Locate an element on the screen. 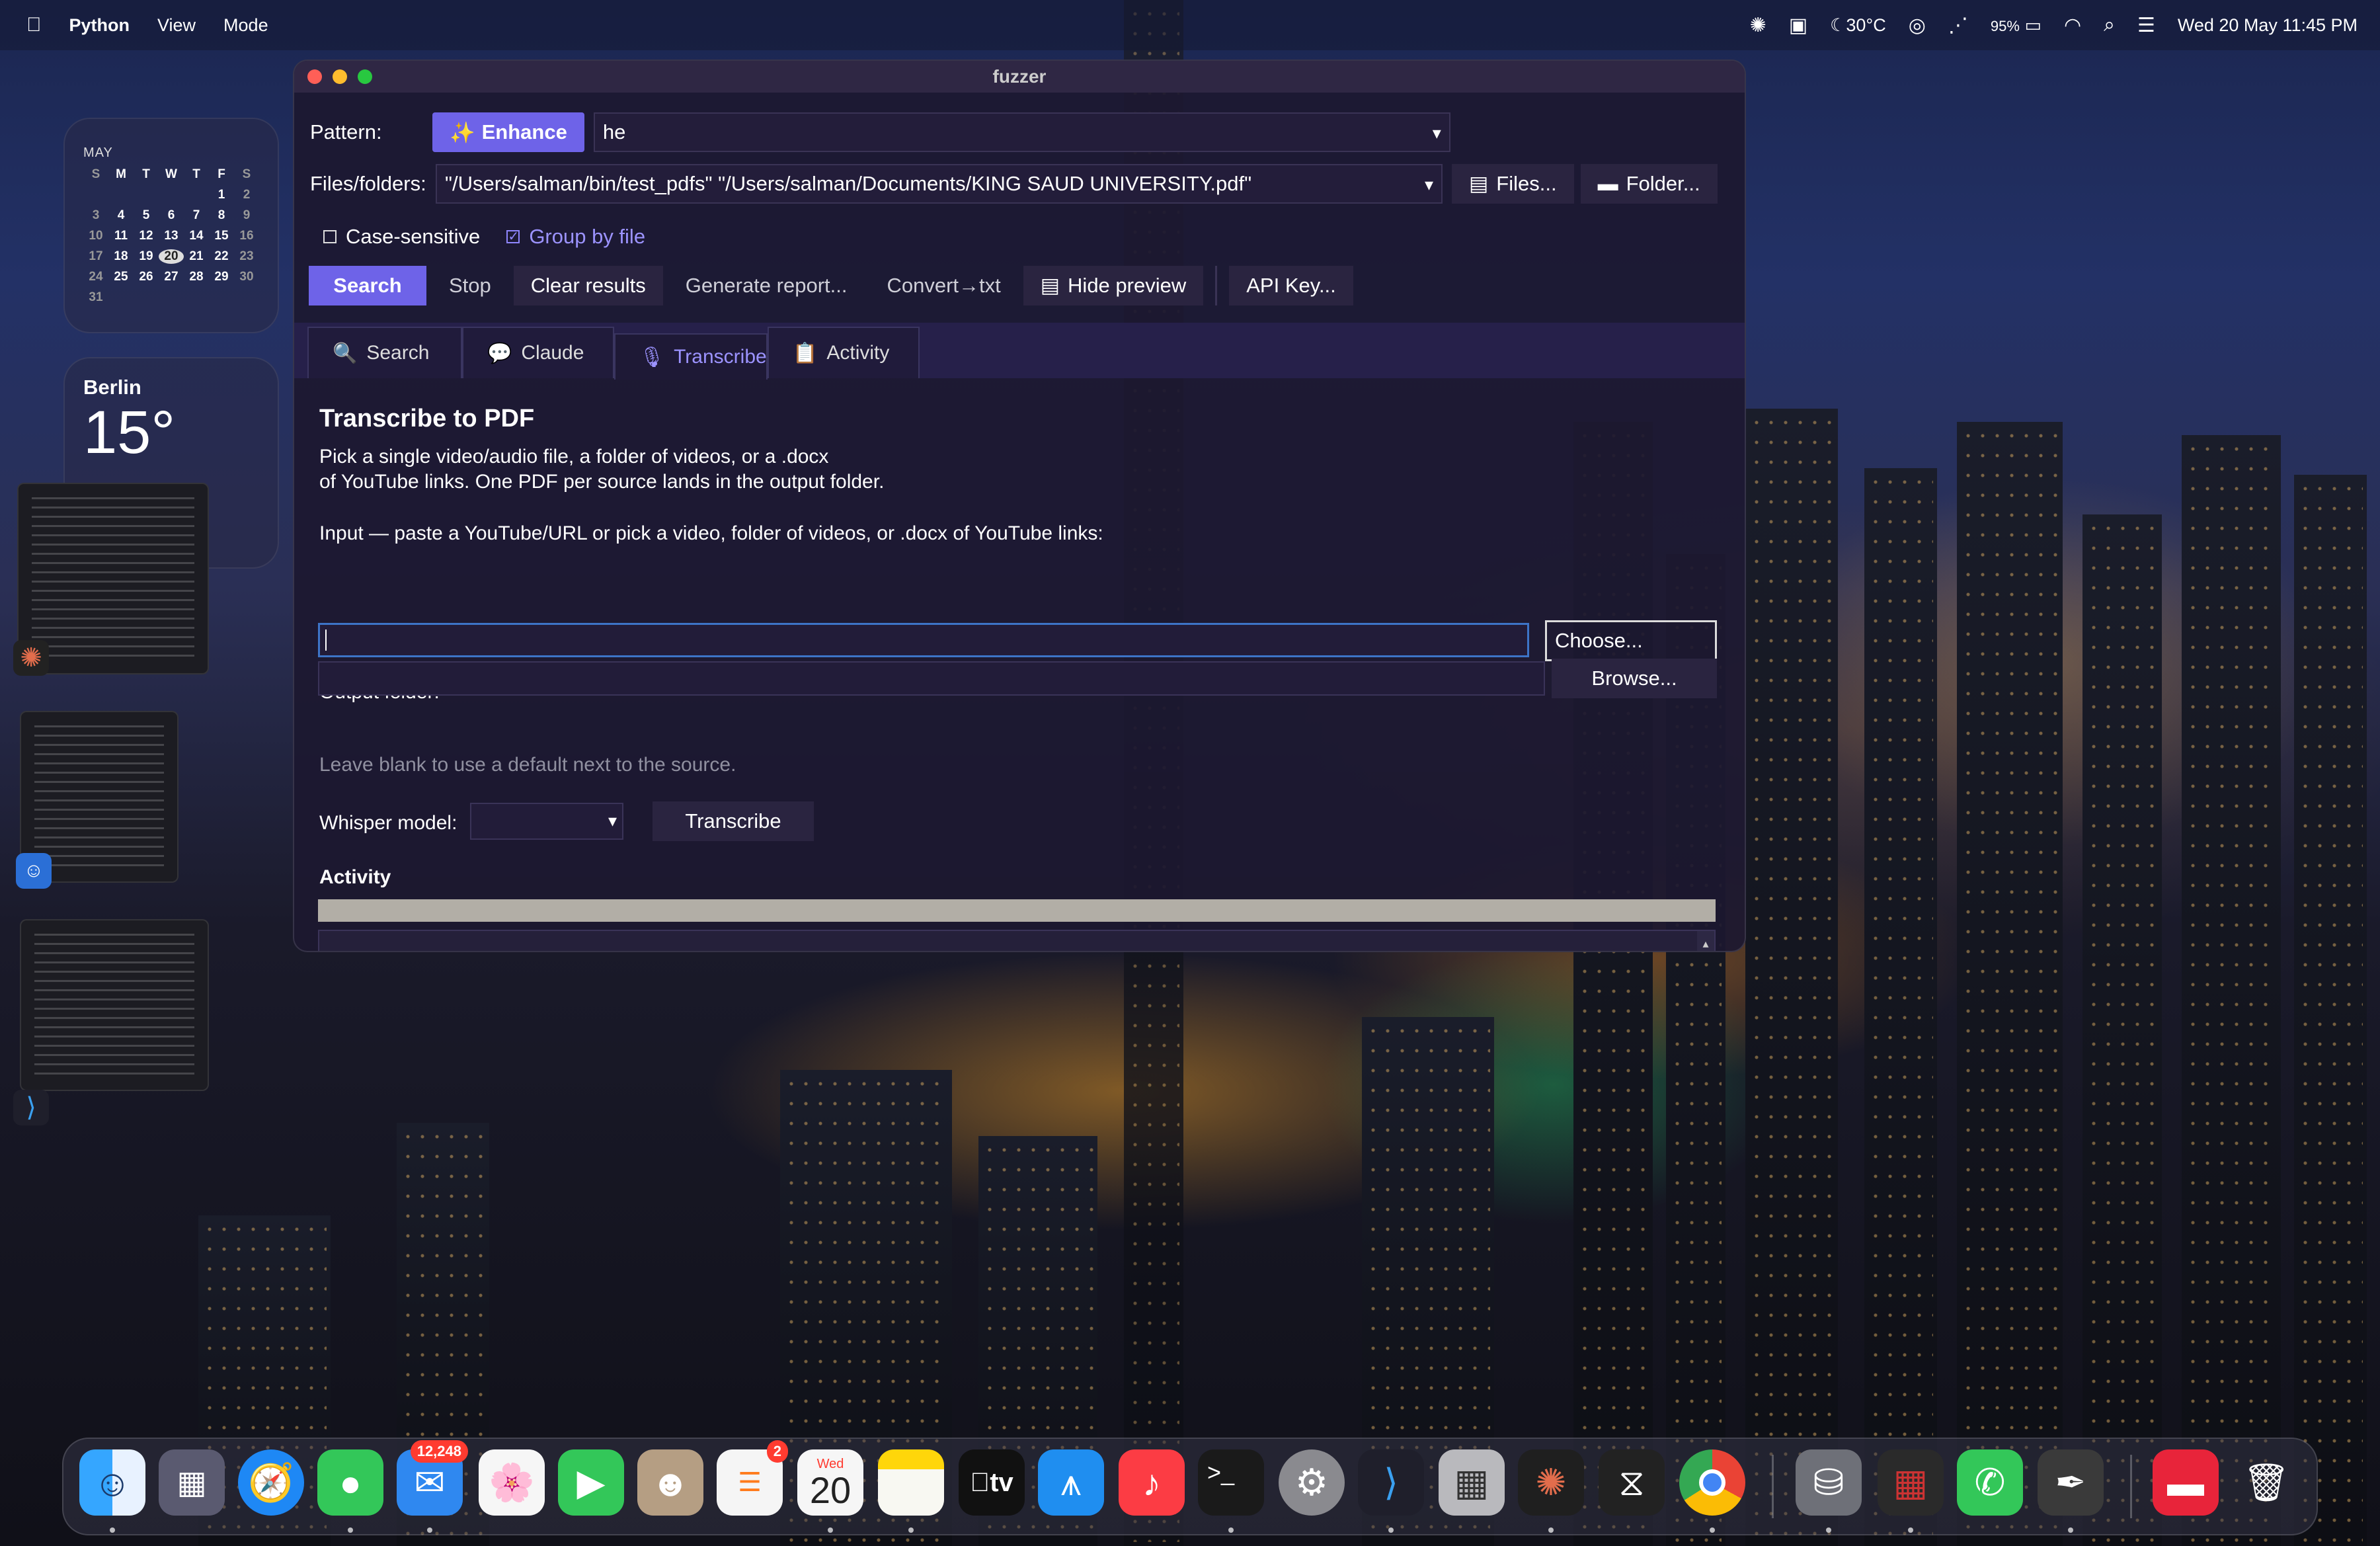 The width and height of the screenshot is (2380, 1546). reminders-icon: ☰ 2 is located at coordinates (752, 1478).